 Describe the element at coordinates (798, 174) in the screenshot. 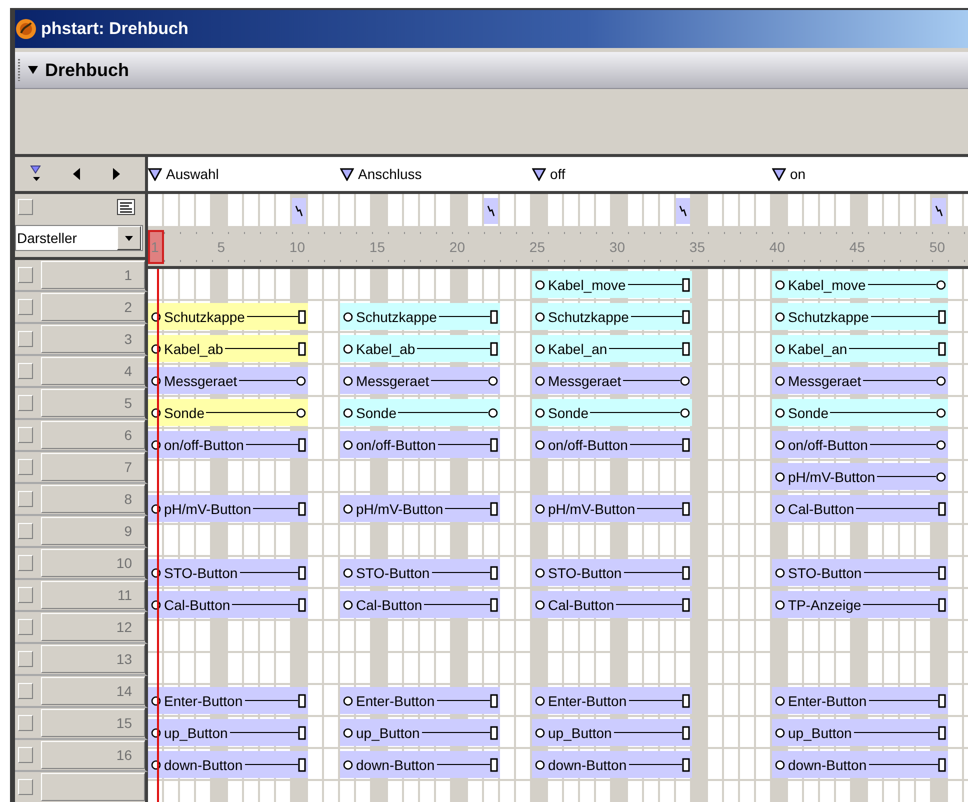

I see `marker-label: on` at that location.